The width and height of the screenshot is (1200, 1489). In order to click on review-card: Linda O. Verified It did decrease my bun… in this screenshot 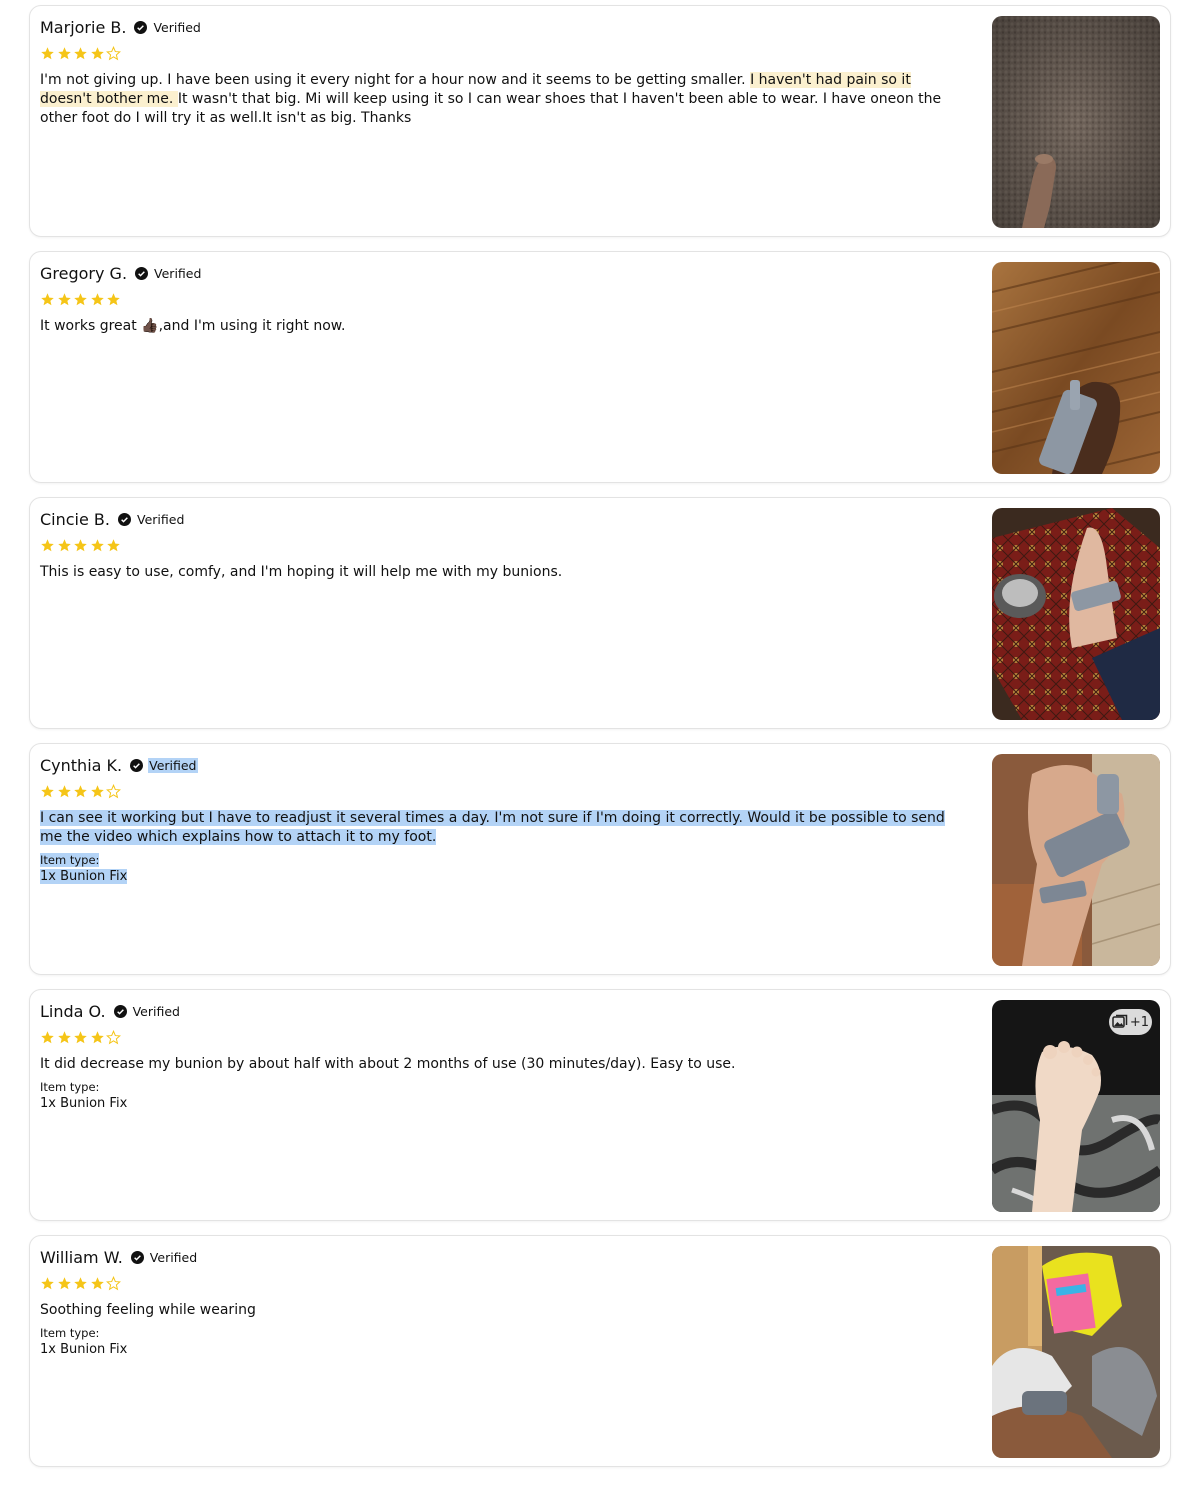, I will do `click(600, 1105)`.